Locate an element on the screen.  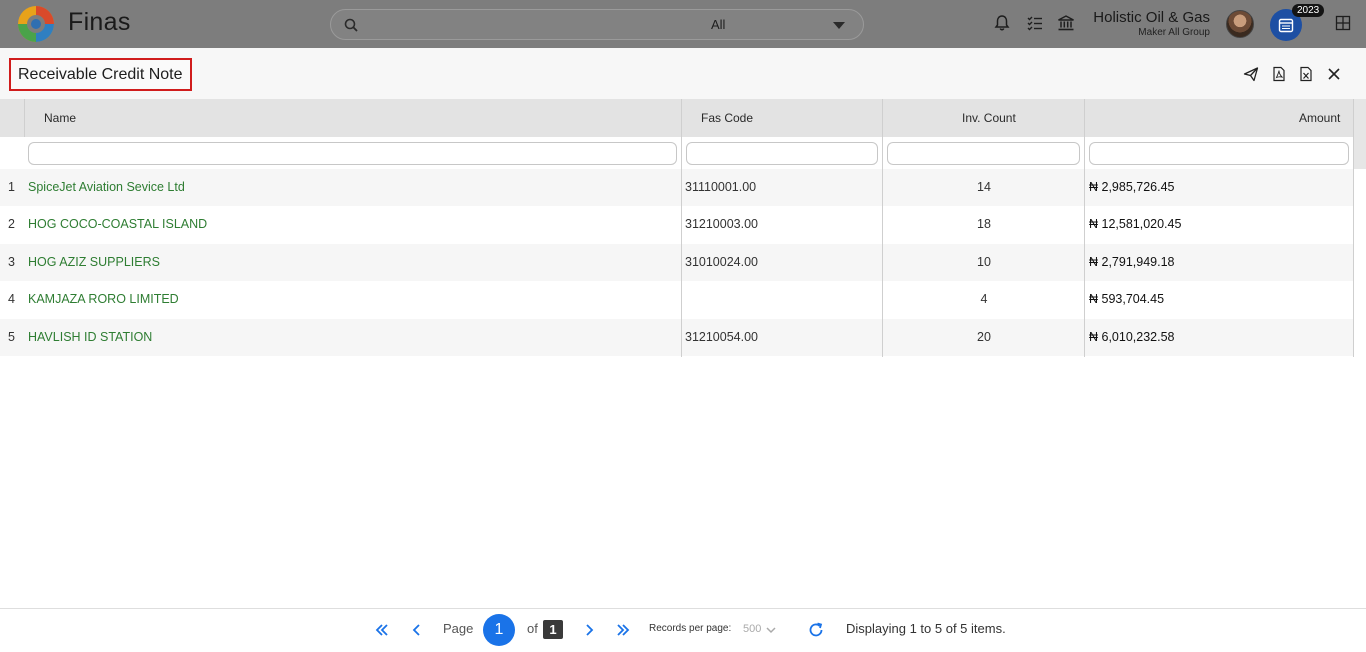
customer-name-link: HOG COCO-COASTAL ISLAND is located at coordinates (117, 224).